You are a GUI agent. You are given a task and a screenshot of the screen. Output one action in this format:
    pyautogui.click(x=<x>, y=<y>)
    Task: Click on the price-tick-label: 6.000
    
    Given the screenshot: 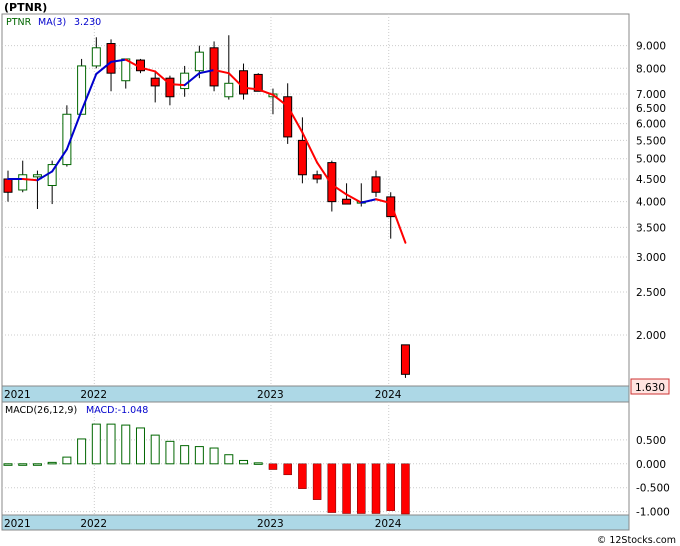 What is the action you would take?
    pyautogui.click(x=651, y=125)
    